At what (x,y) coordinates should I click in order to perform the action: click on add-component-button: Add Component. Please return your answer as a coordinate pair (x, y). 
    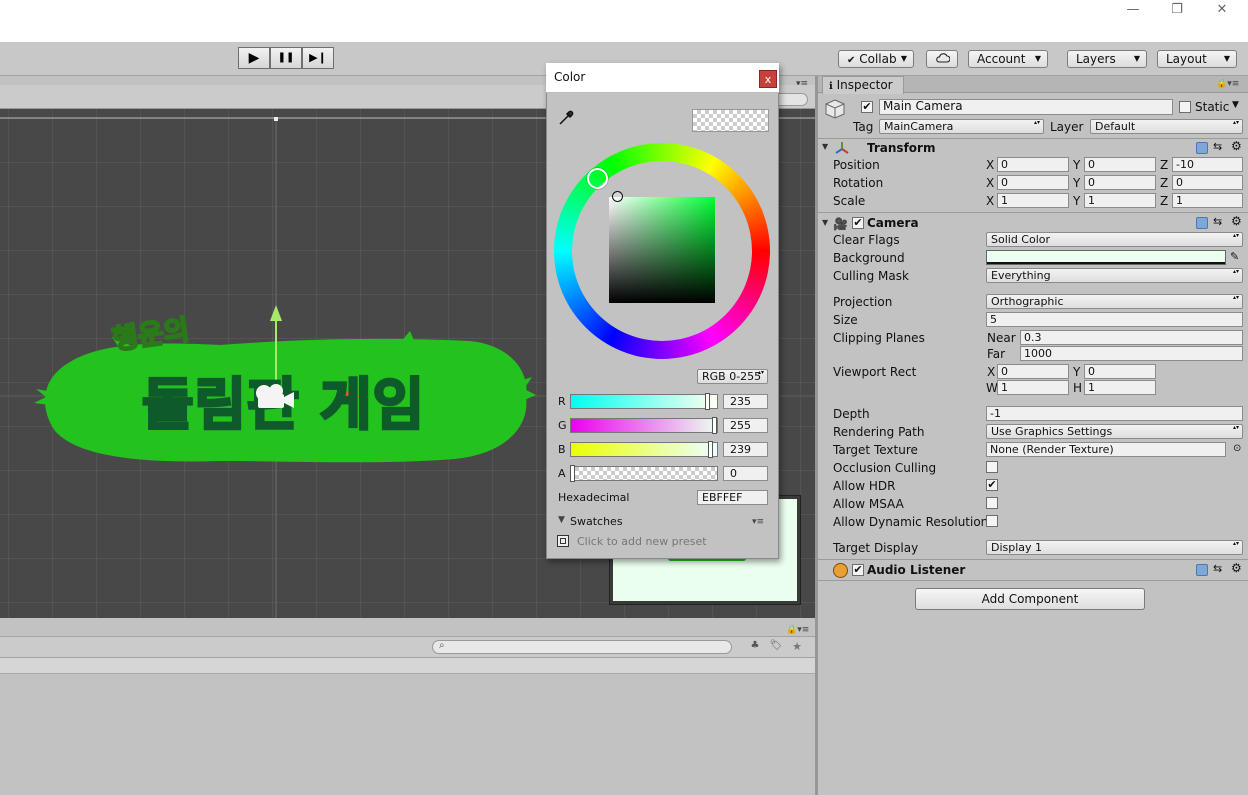
    Looking at the image, I should click on (1030, 599).